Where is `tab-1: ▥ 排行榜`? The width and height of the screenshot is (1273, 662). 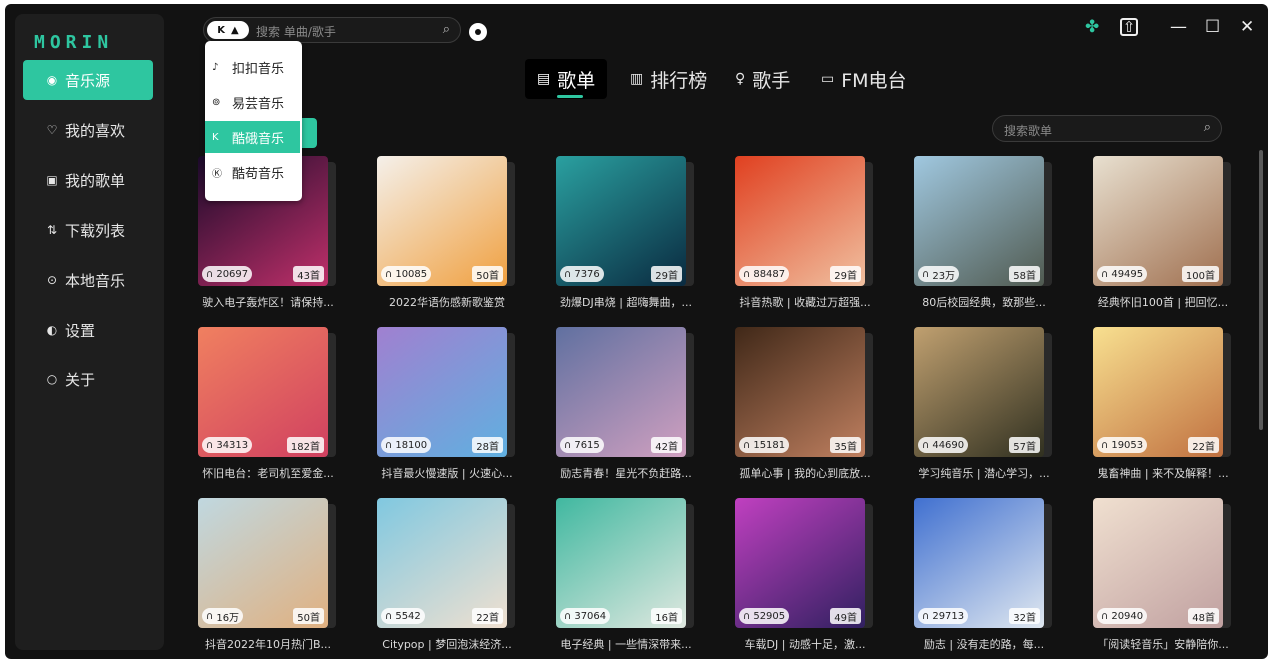 tab-1: ▥ 排行榜 is located at coordinates (668, 79).